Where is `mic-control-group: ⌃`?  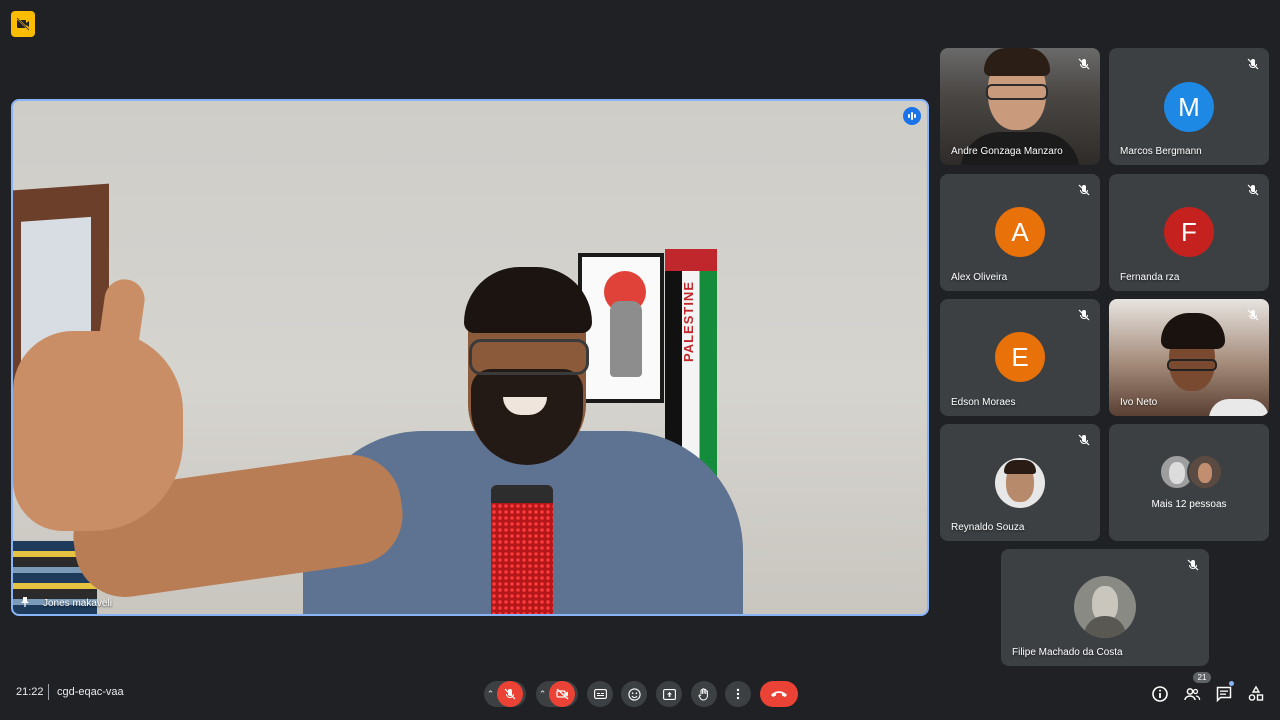
mic-control-group: ⌃ is located at coordinates (505, 694).